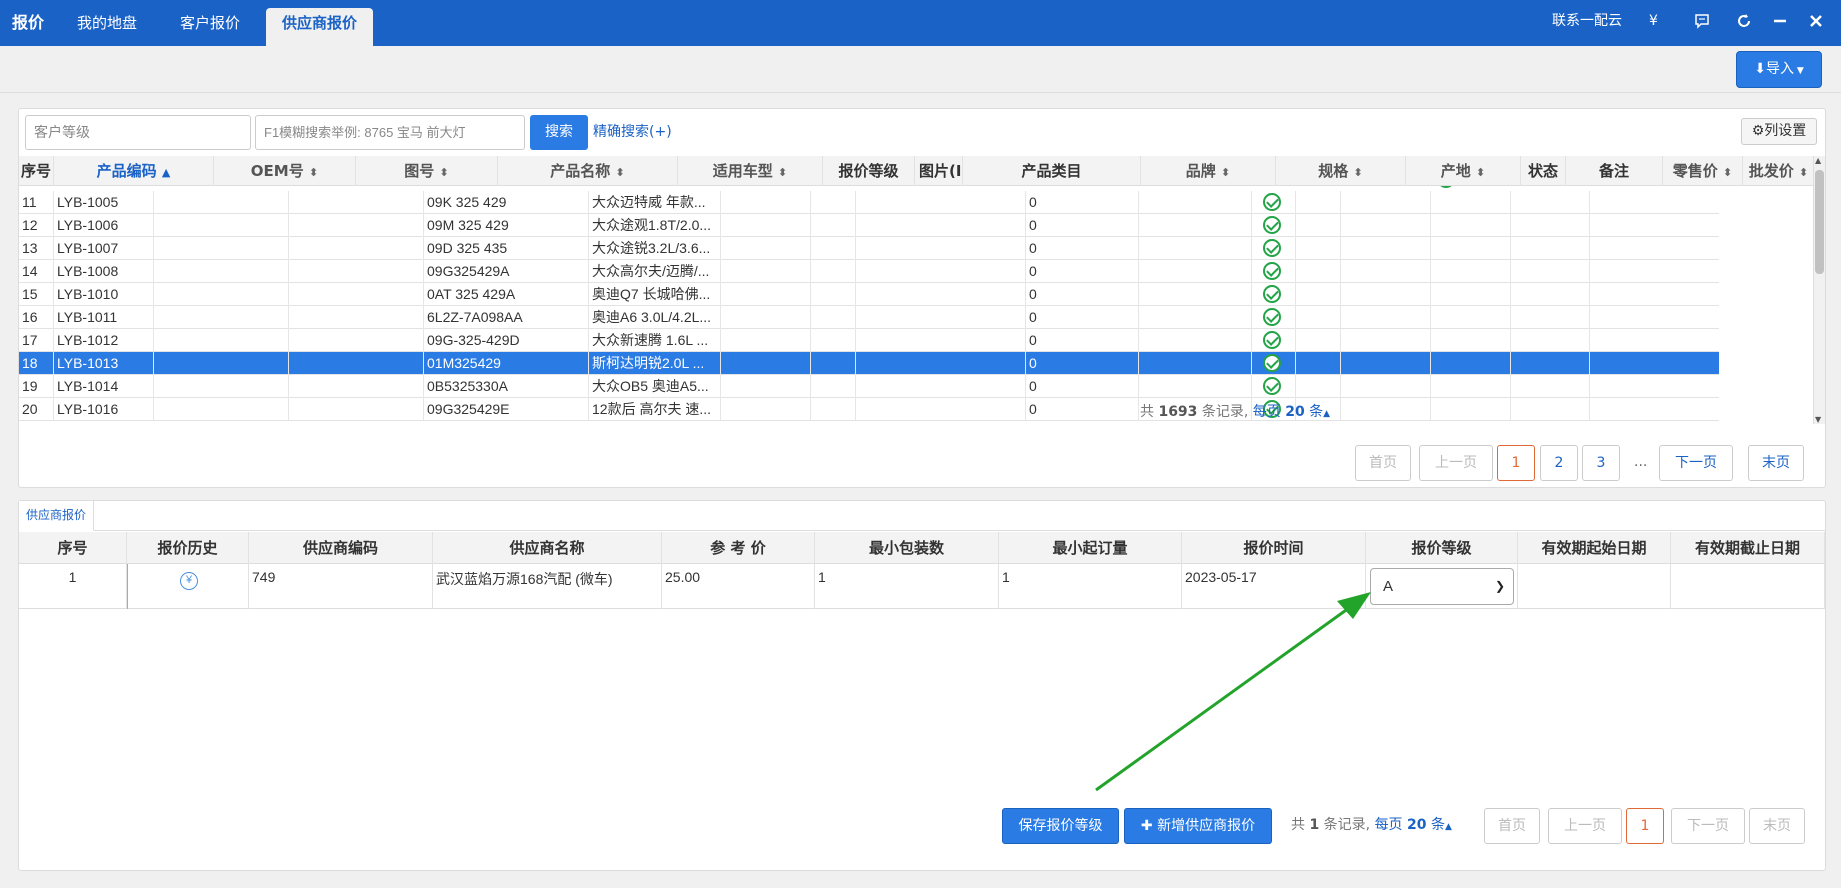 The image size is (1841, 888). Describe the element at coordinates (580, 171) in the screenshot. I see `col-product-name-label: 产品名称` at that location.